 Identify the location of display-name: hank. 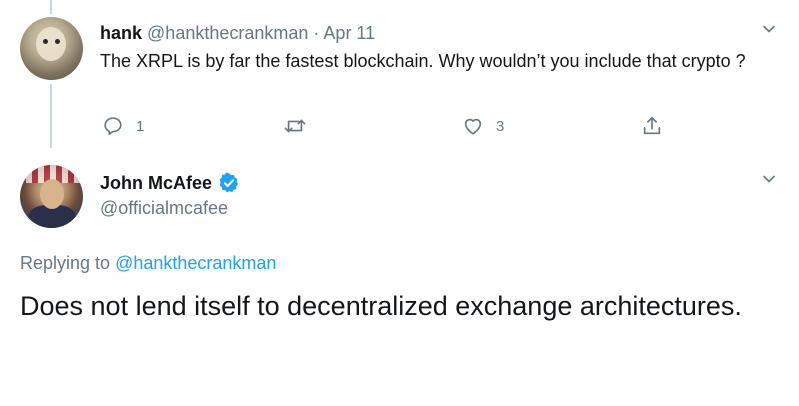
(121, 33).